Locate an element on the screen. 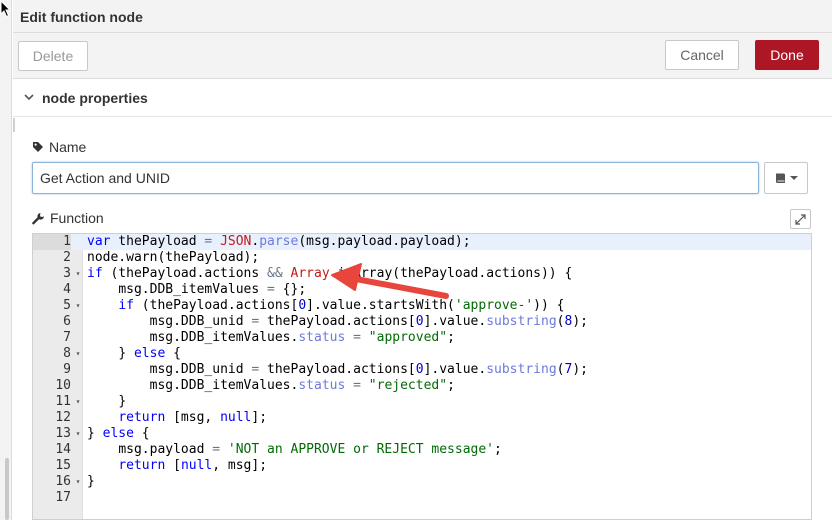  cancel-button: Cancel is located at coordinates (702, 55).